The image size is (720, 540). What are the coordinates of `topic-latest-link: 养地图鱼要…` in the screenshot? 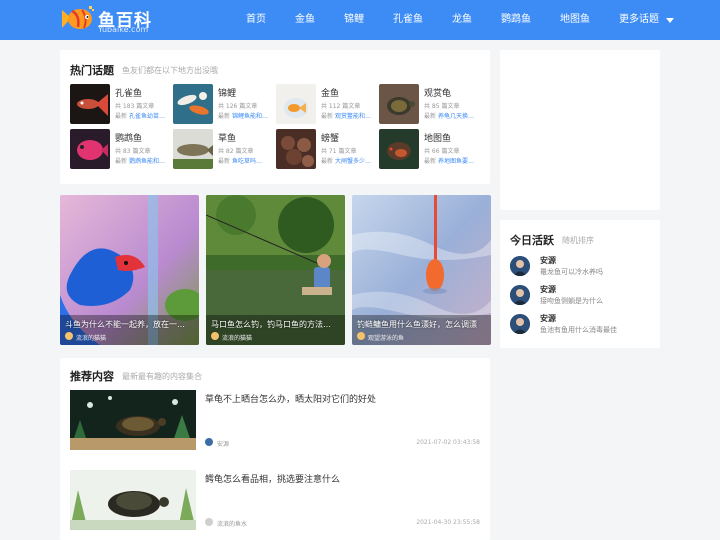 It's located at (456, 161).